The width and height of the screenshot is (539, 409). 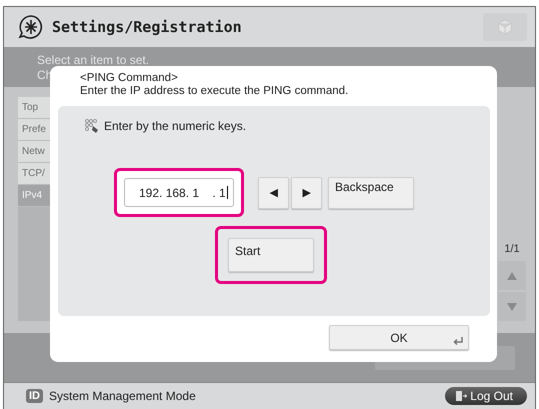 I want to click on cube-button, so click(x=505, y=27).